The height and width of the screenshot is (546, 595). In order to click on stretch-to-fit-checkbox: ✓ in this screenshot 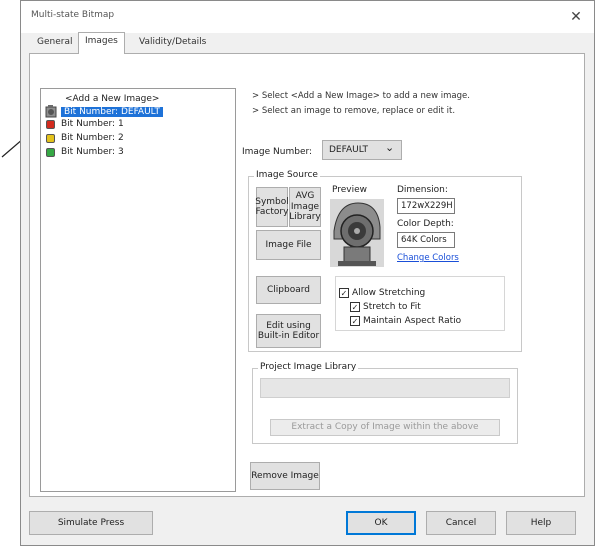, I will do `click(355, 307)`.